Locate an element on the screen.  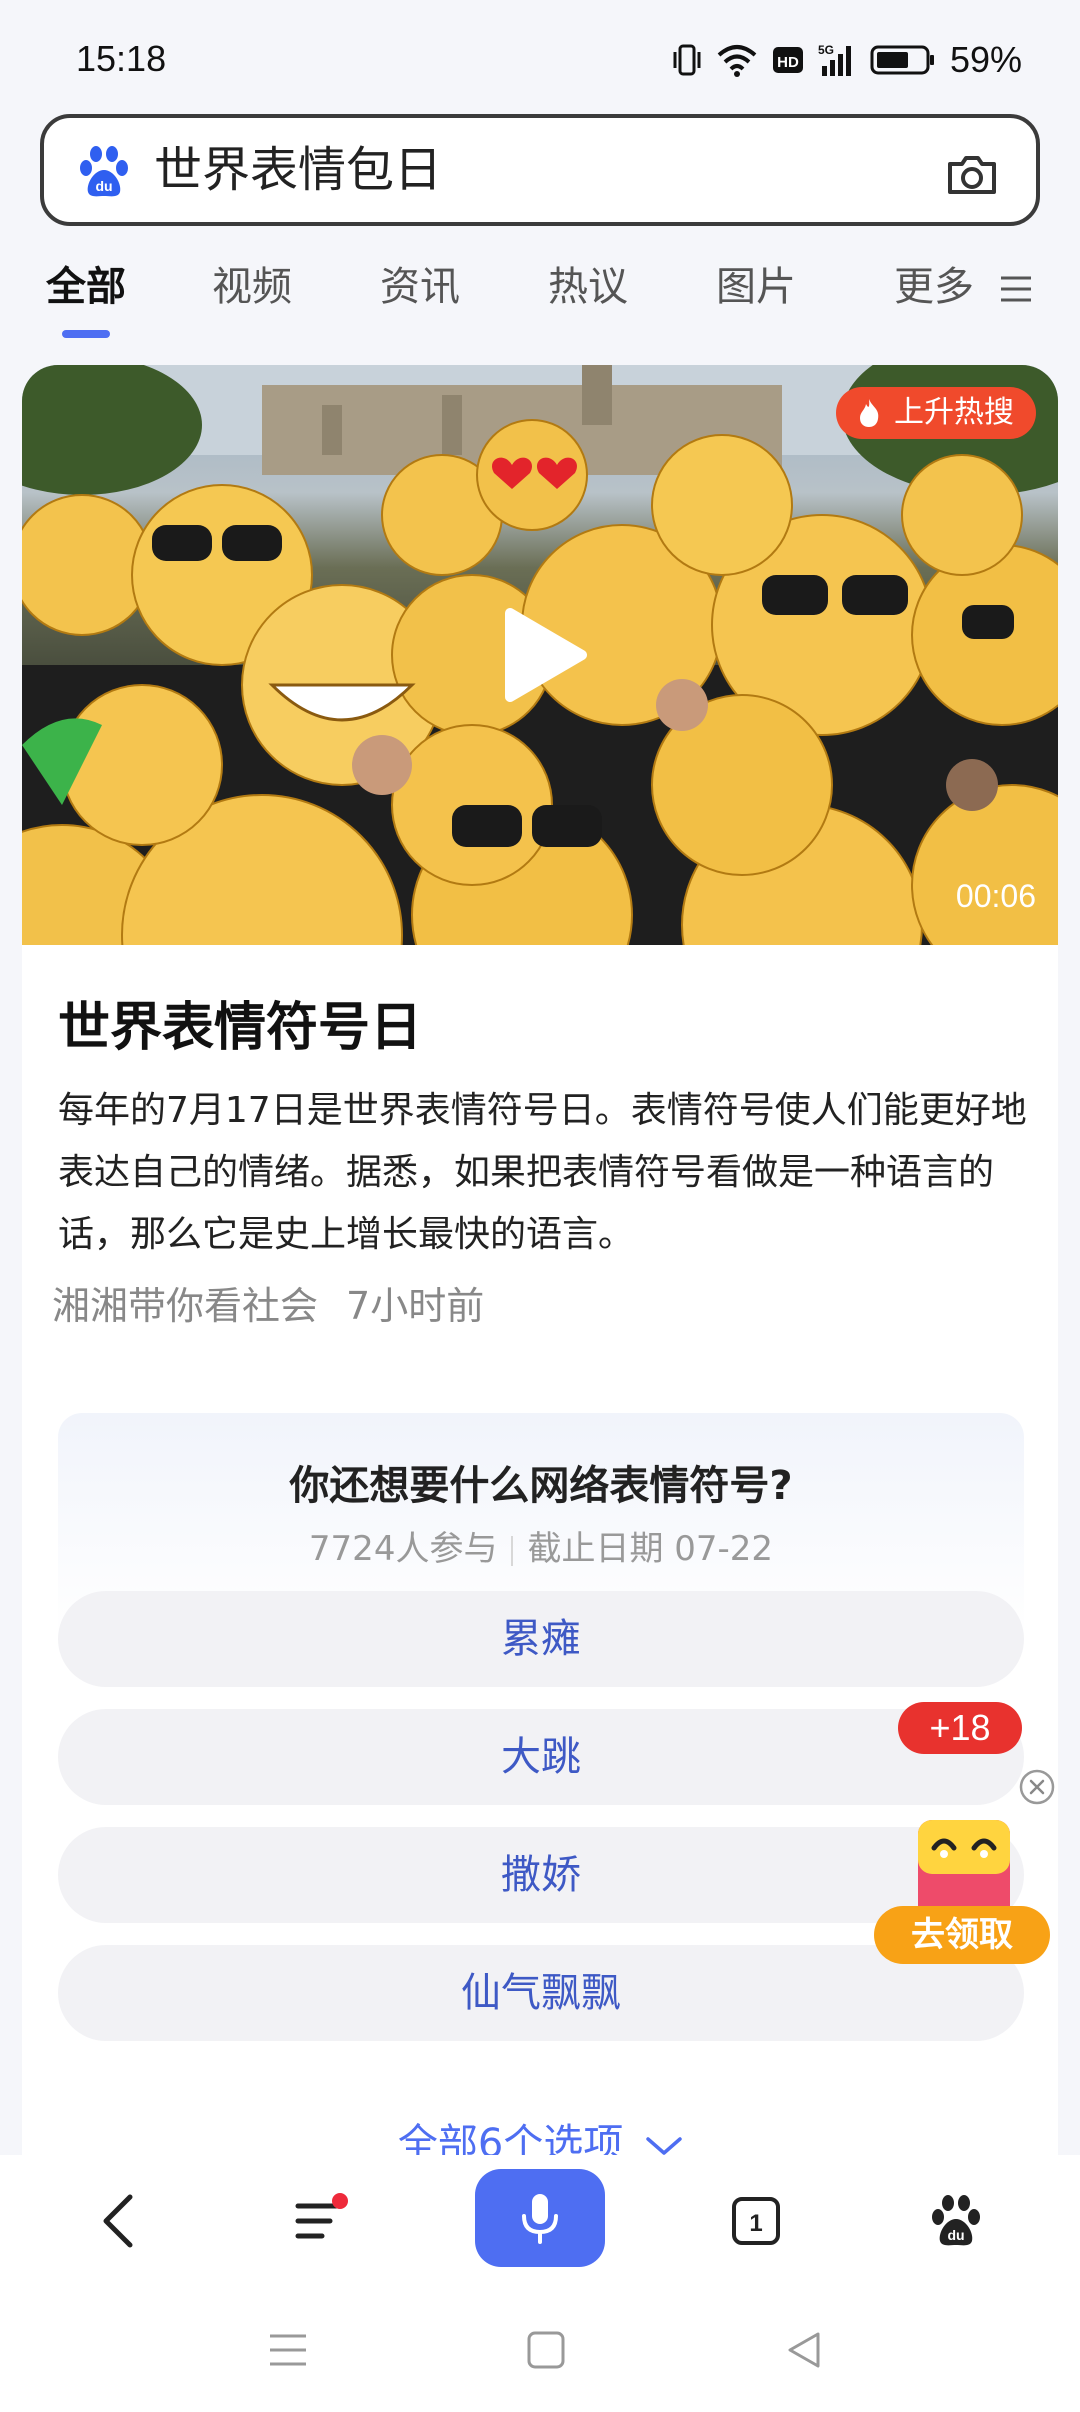
divider is located at coordinates (512, 1550).